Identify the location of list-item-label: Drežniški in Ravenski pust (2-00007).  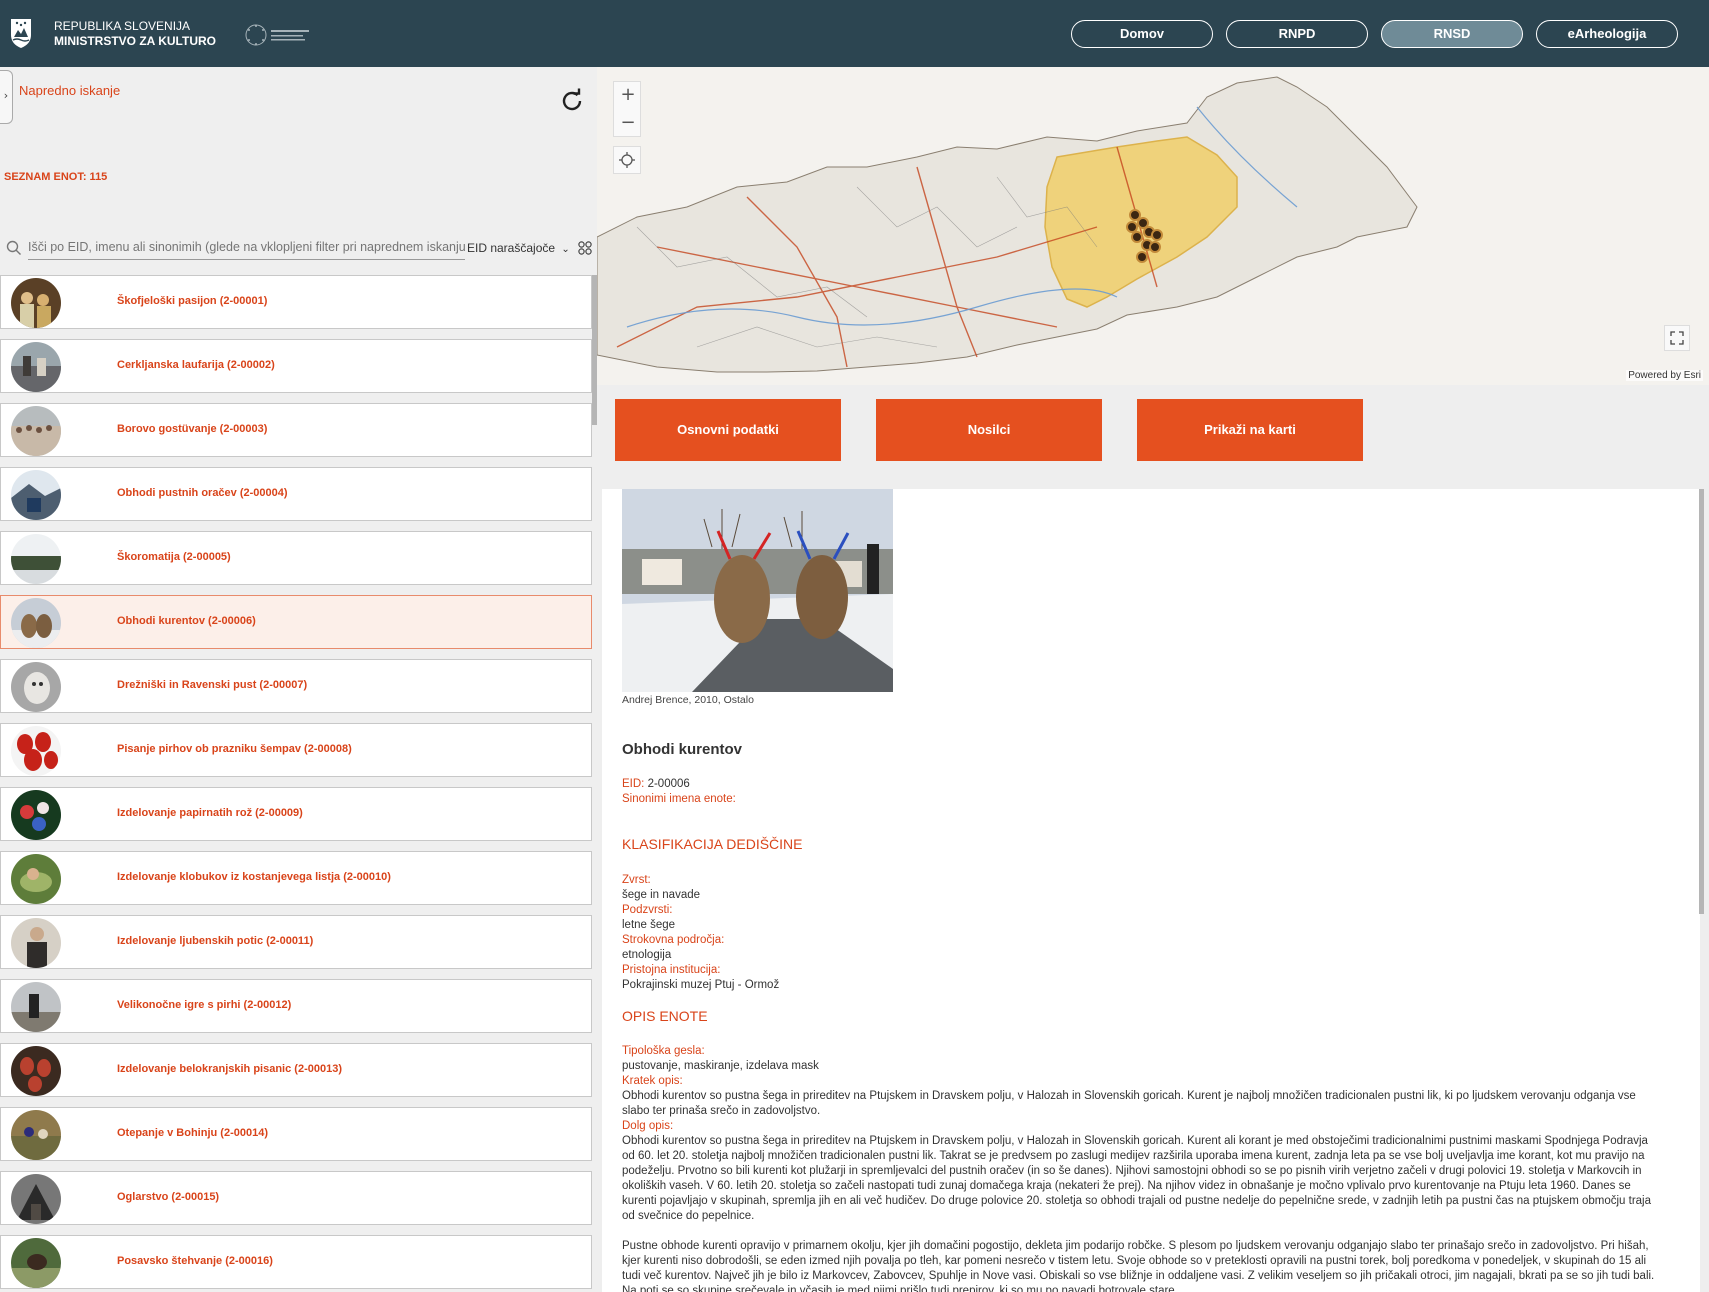
(212, 685).